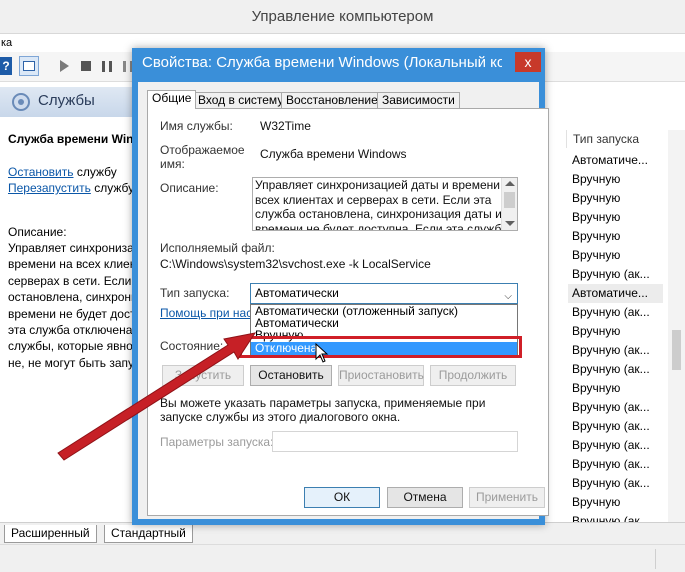 This screenshot has width=685, height=572. I want to click on tab-recovery: Восстановление, so click(332, 100).